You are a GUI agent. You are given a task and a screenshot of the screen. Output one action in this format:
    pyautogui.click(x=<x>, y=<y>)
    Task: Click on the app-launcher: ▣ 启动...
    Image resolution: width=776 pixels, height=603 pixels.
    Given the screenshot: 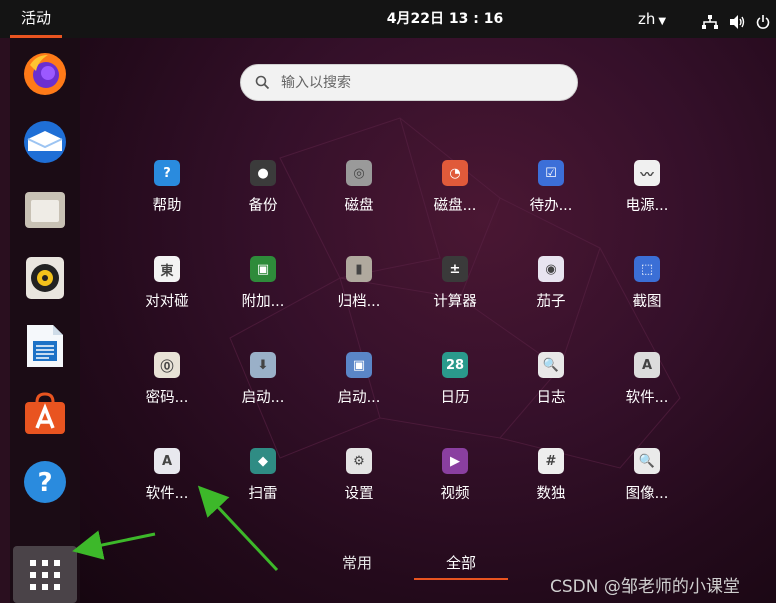 What is the action you would take?
    pyautogui.click(x=359, y=394)
    